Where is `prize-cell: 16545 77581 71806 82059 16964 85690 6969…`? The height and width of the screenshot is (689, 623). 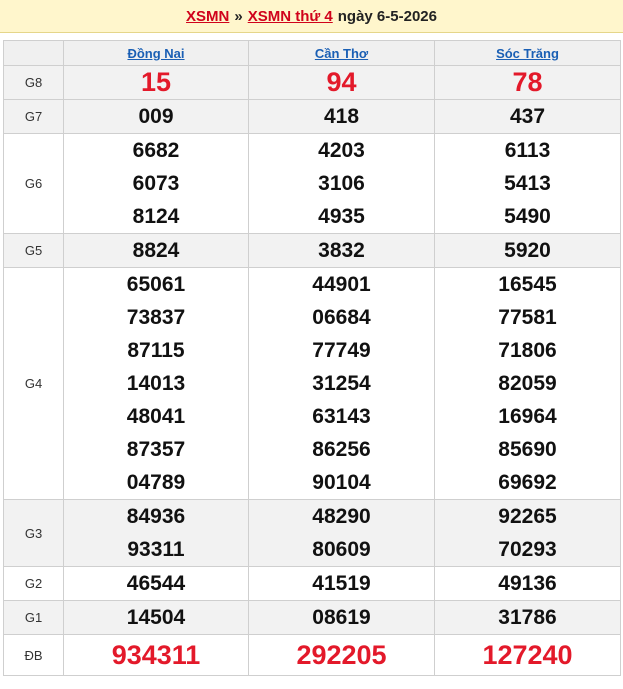 prize-cell: 16545 77581 71806 82059 16964 85690 6969… is located at coordinates (527, 383).